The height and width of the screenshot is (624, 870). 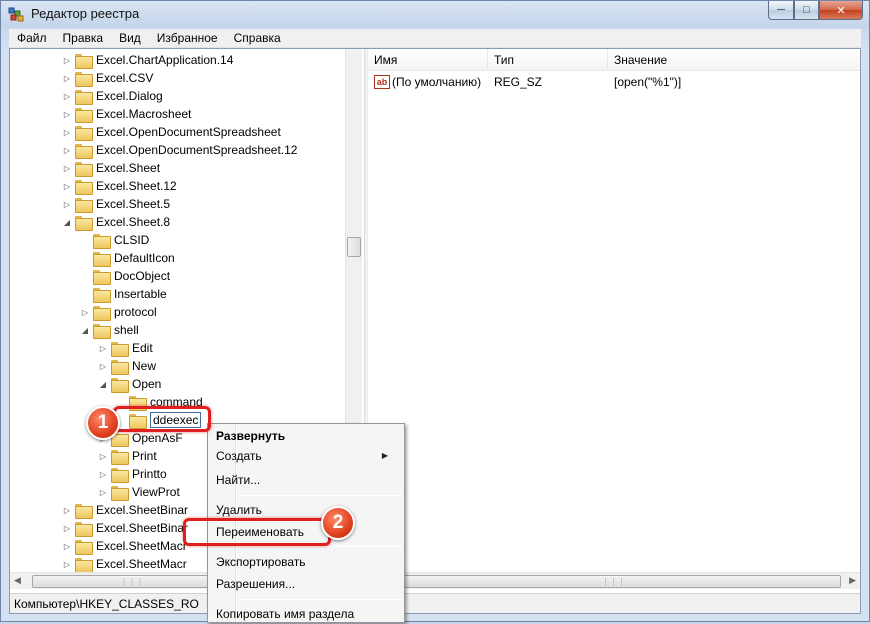 What do you see at coordinates (435, 603) in the screenshot?
I see `status-bar: Компьютер\HKEY_CLASSES_RO` at bounding box center [435, 603].